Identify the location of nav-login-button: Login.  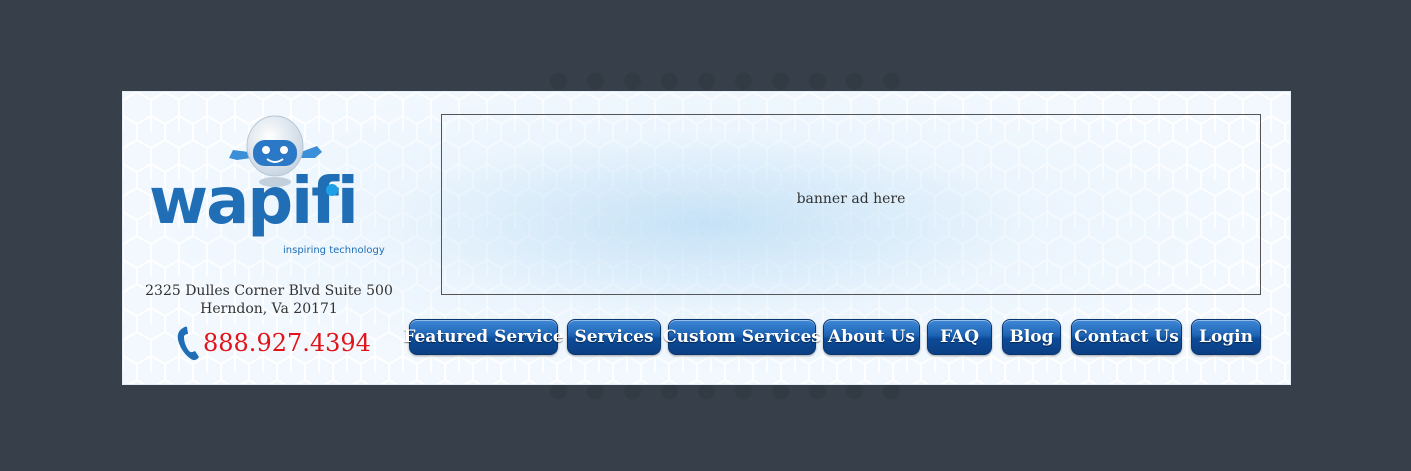
(1226, 337).